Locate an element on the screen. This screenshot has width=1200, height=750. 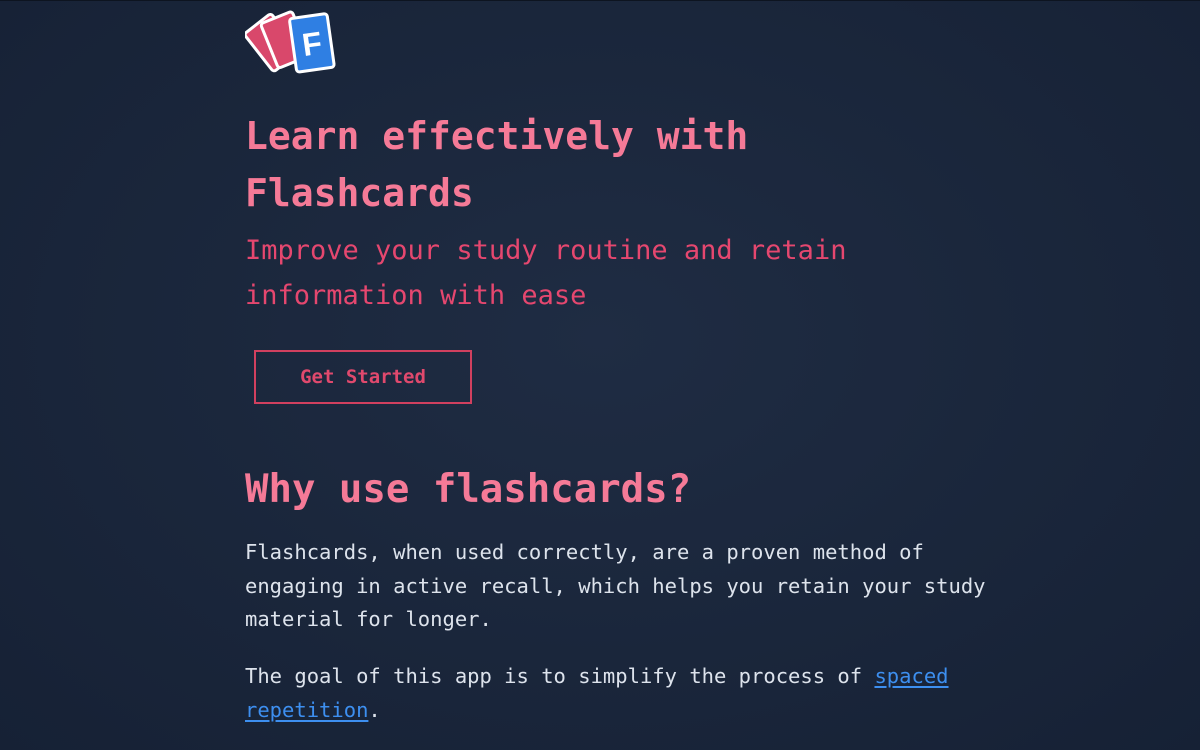
goal-text-suffix: . is located at coordinates (374, 709).